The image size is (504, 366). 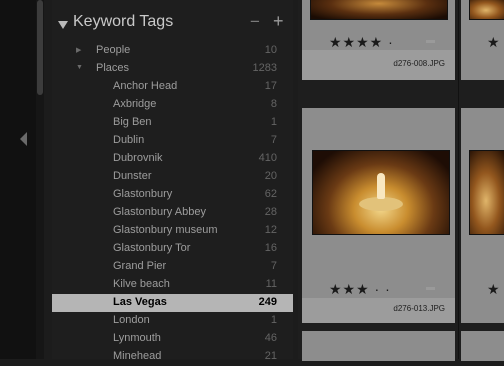 What do you see at coordinates (172, 141) in the screenshot?
I see `keyword-row: Dublin 7` at bounding box center [172, 141].